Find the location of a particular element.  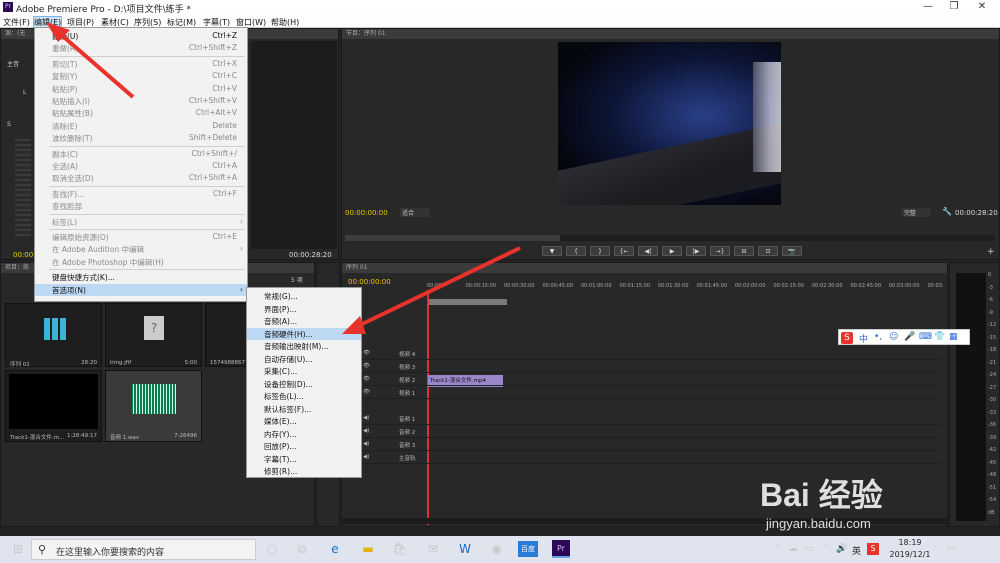

step-back-icon: ◀| is located at coordinates (648, 251).